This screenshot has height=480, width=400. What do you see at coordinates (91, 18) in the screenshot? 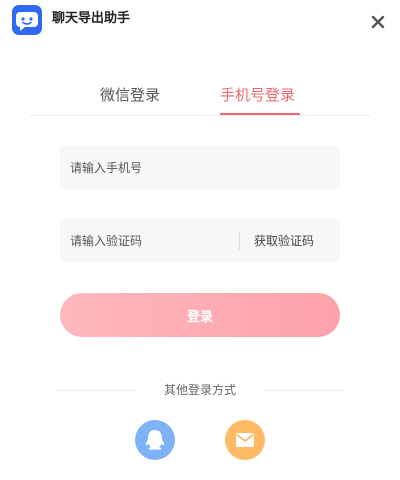
I see `app-title: 聊天导出助手` at bounding box center [91, 18].